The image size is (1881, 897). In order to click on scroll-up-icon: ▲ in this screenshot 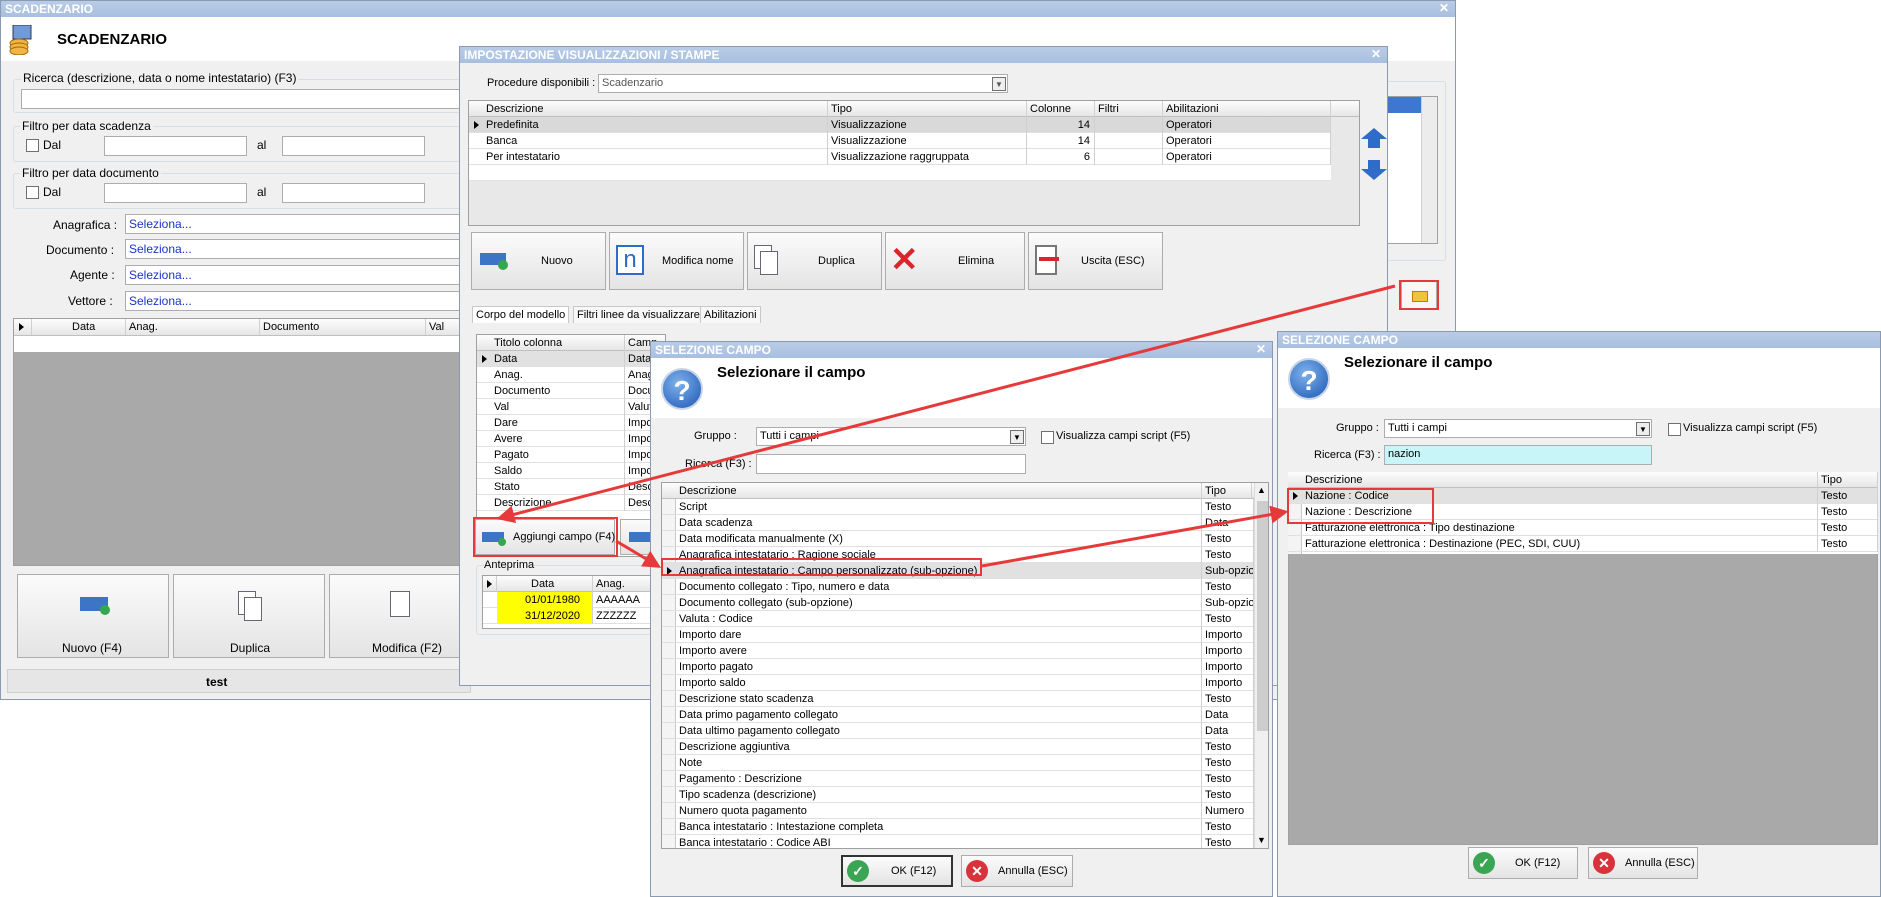, I will do `click(1261, 490)`.